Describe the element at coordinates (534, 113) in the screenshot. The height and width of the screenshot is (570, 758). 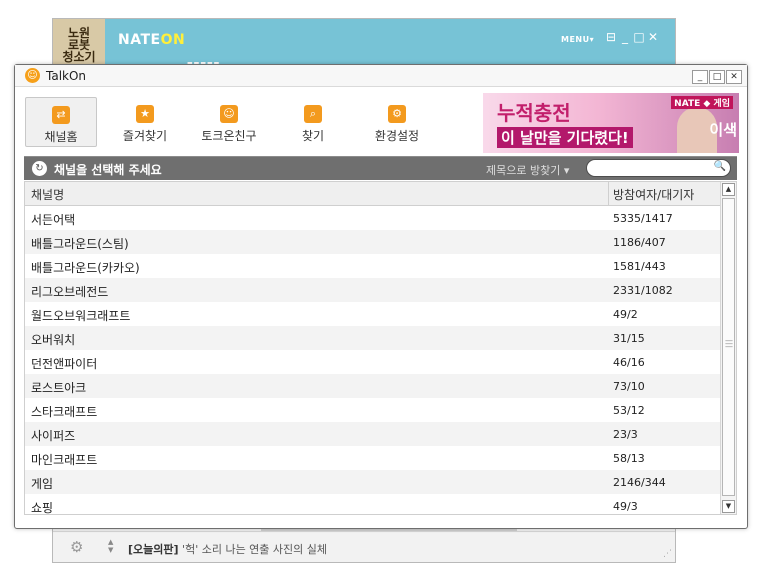
I see `banner-headline: 누적충전` at that location.